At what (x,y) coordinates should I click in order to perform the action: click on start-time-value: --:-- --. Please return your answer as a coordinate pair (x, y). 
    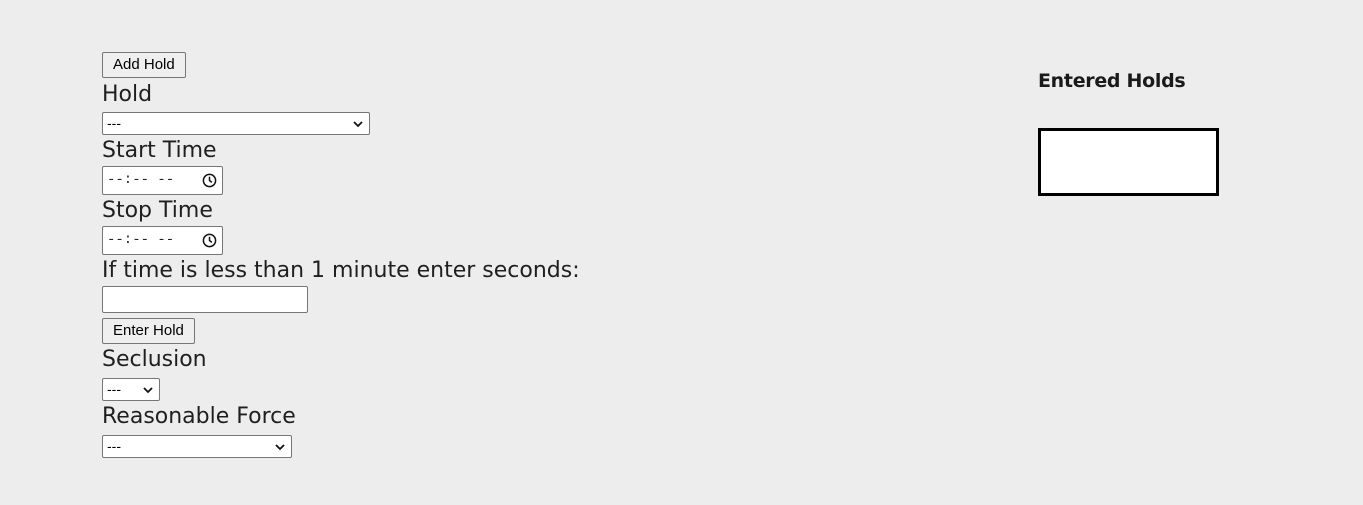
    Looking at the image, I should click on (141, 180).